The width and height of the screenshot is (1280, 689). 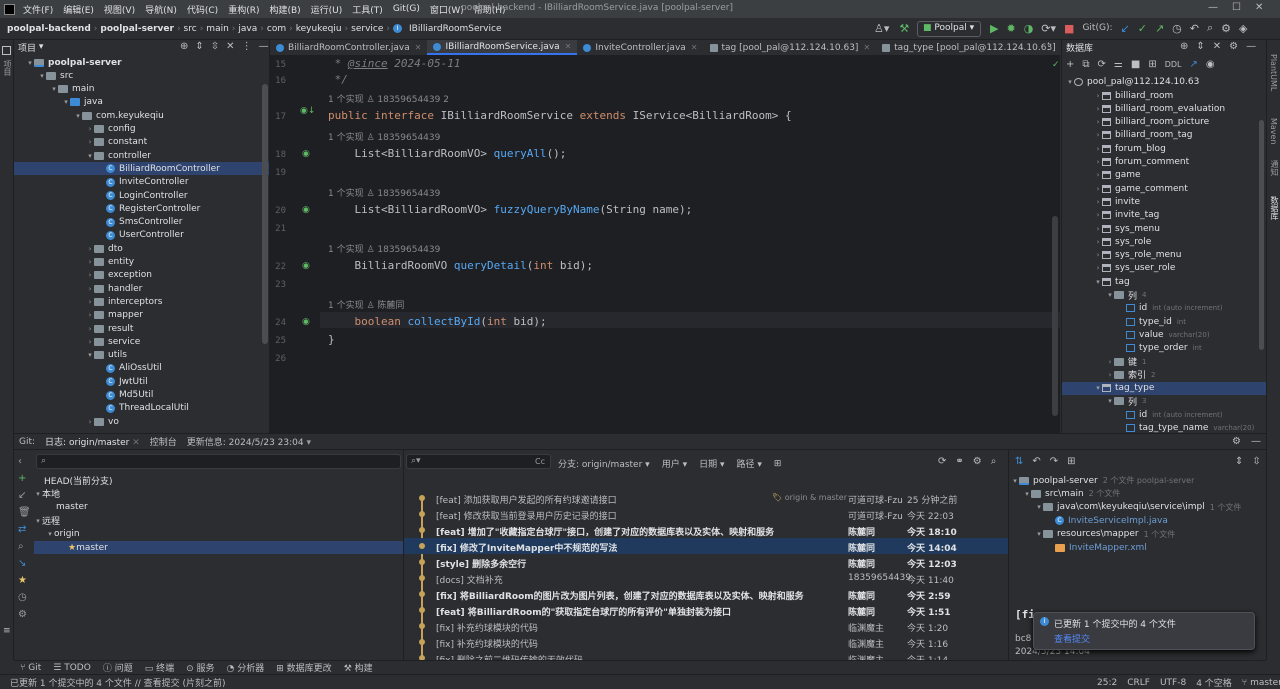 I want to click on db-tree-item: ▾ 列 4, so click(x=1164, y=295).